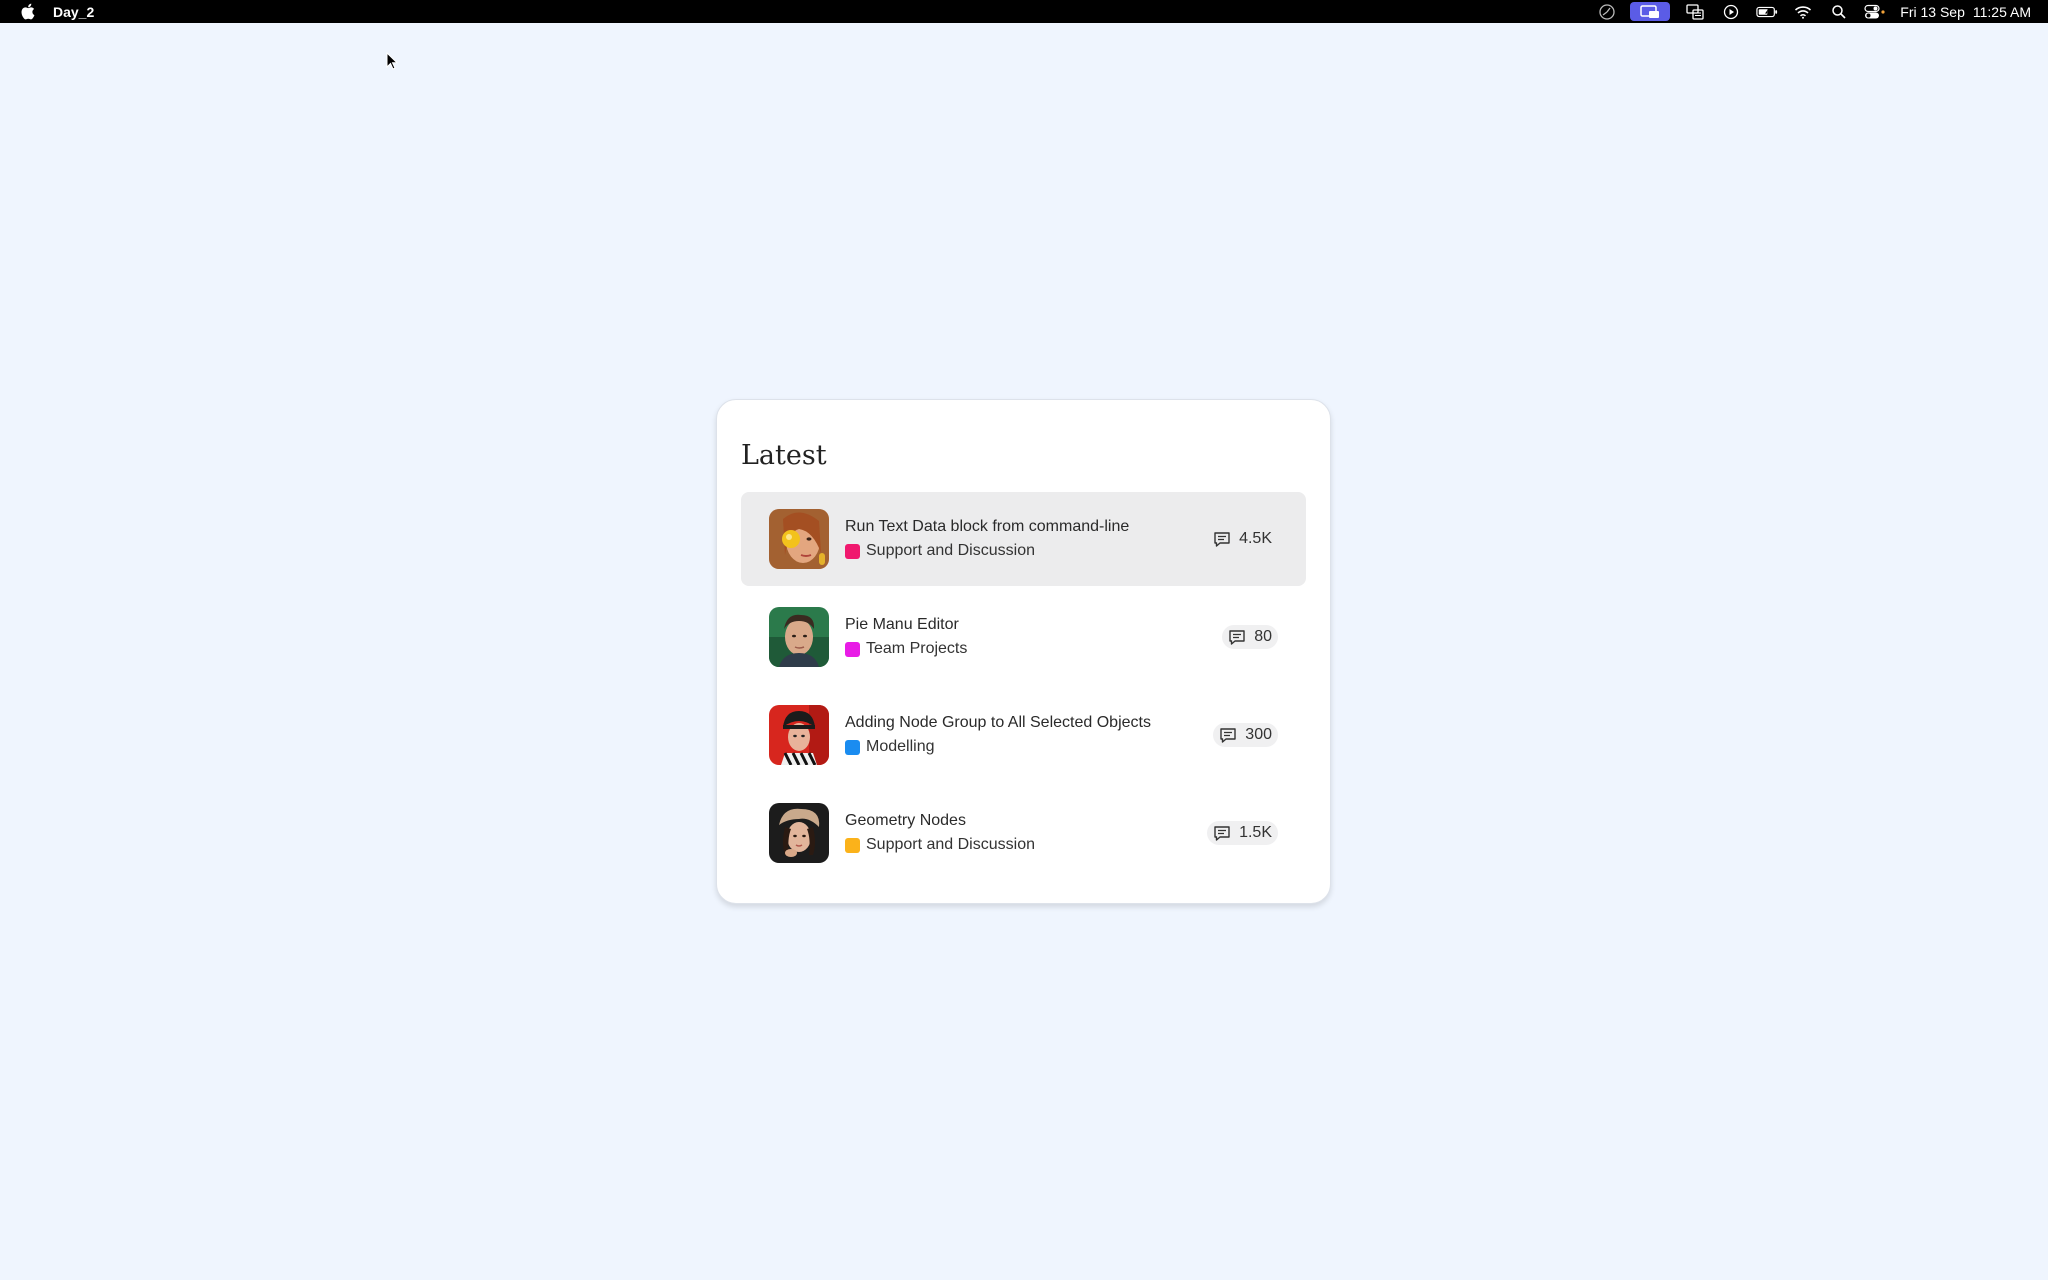 This screenshot has width=2048, height=1280. What do you see at coordinates (900, 746) in the screenshot?
I see `category-label: Modelling` at bounding box center [900, 746].